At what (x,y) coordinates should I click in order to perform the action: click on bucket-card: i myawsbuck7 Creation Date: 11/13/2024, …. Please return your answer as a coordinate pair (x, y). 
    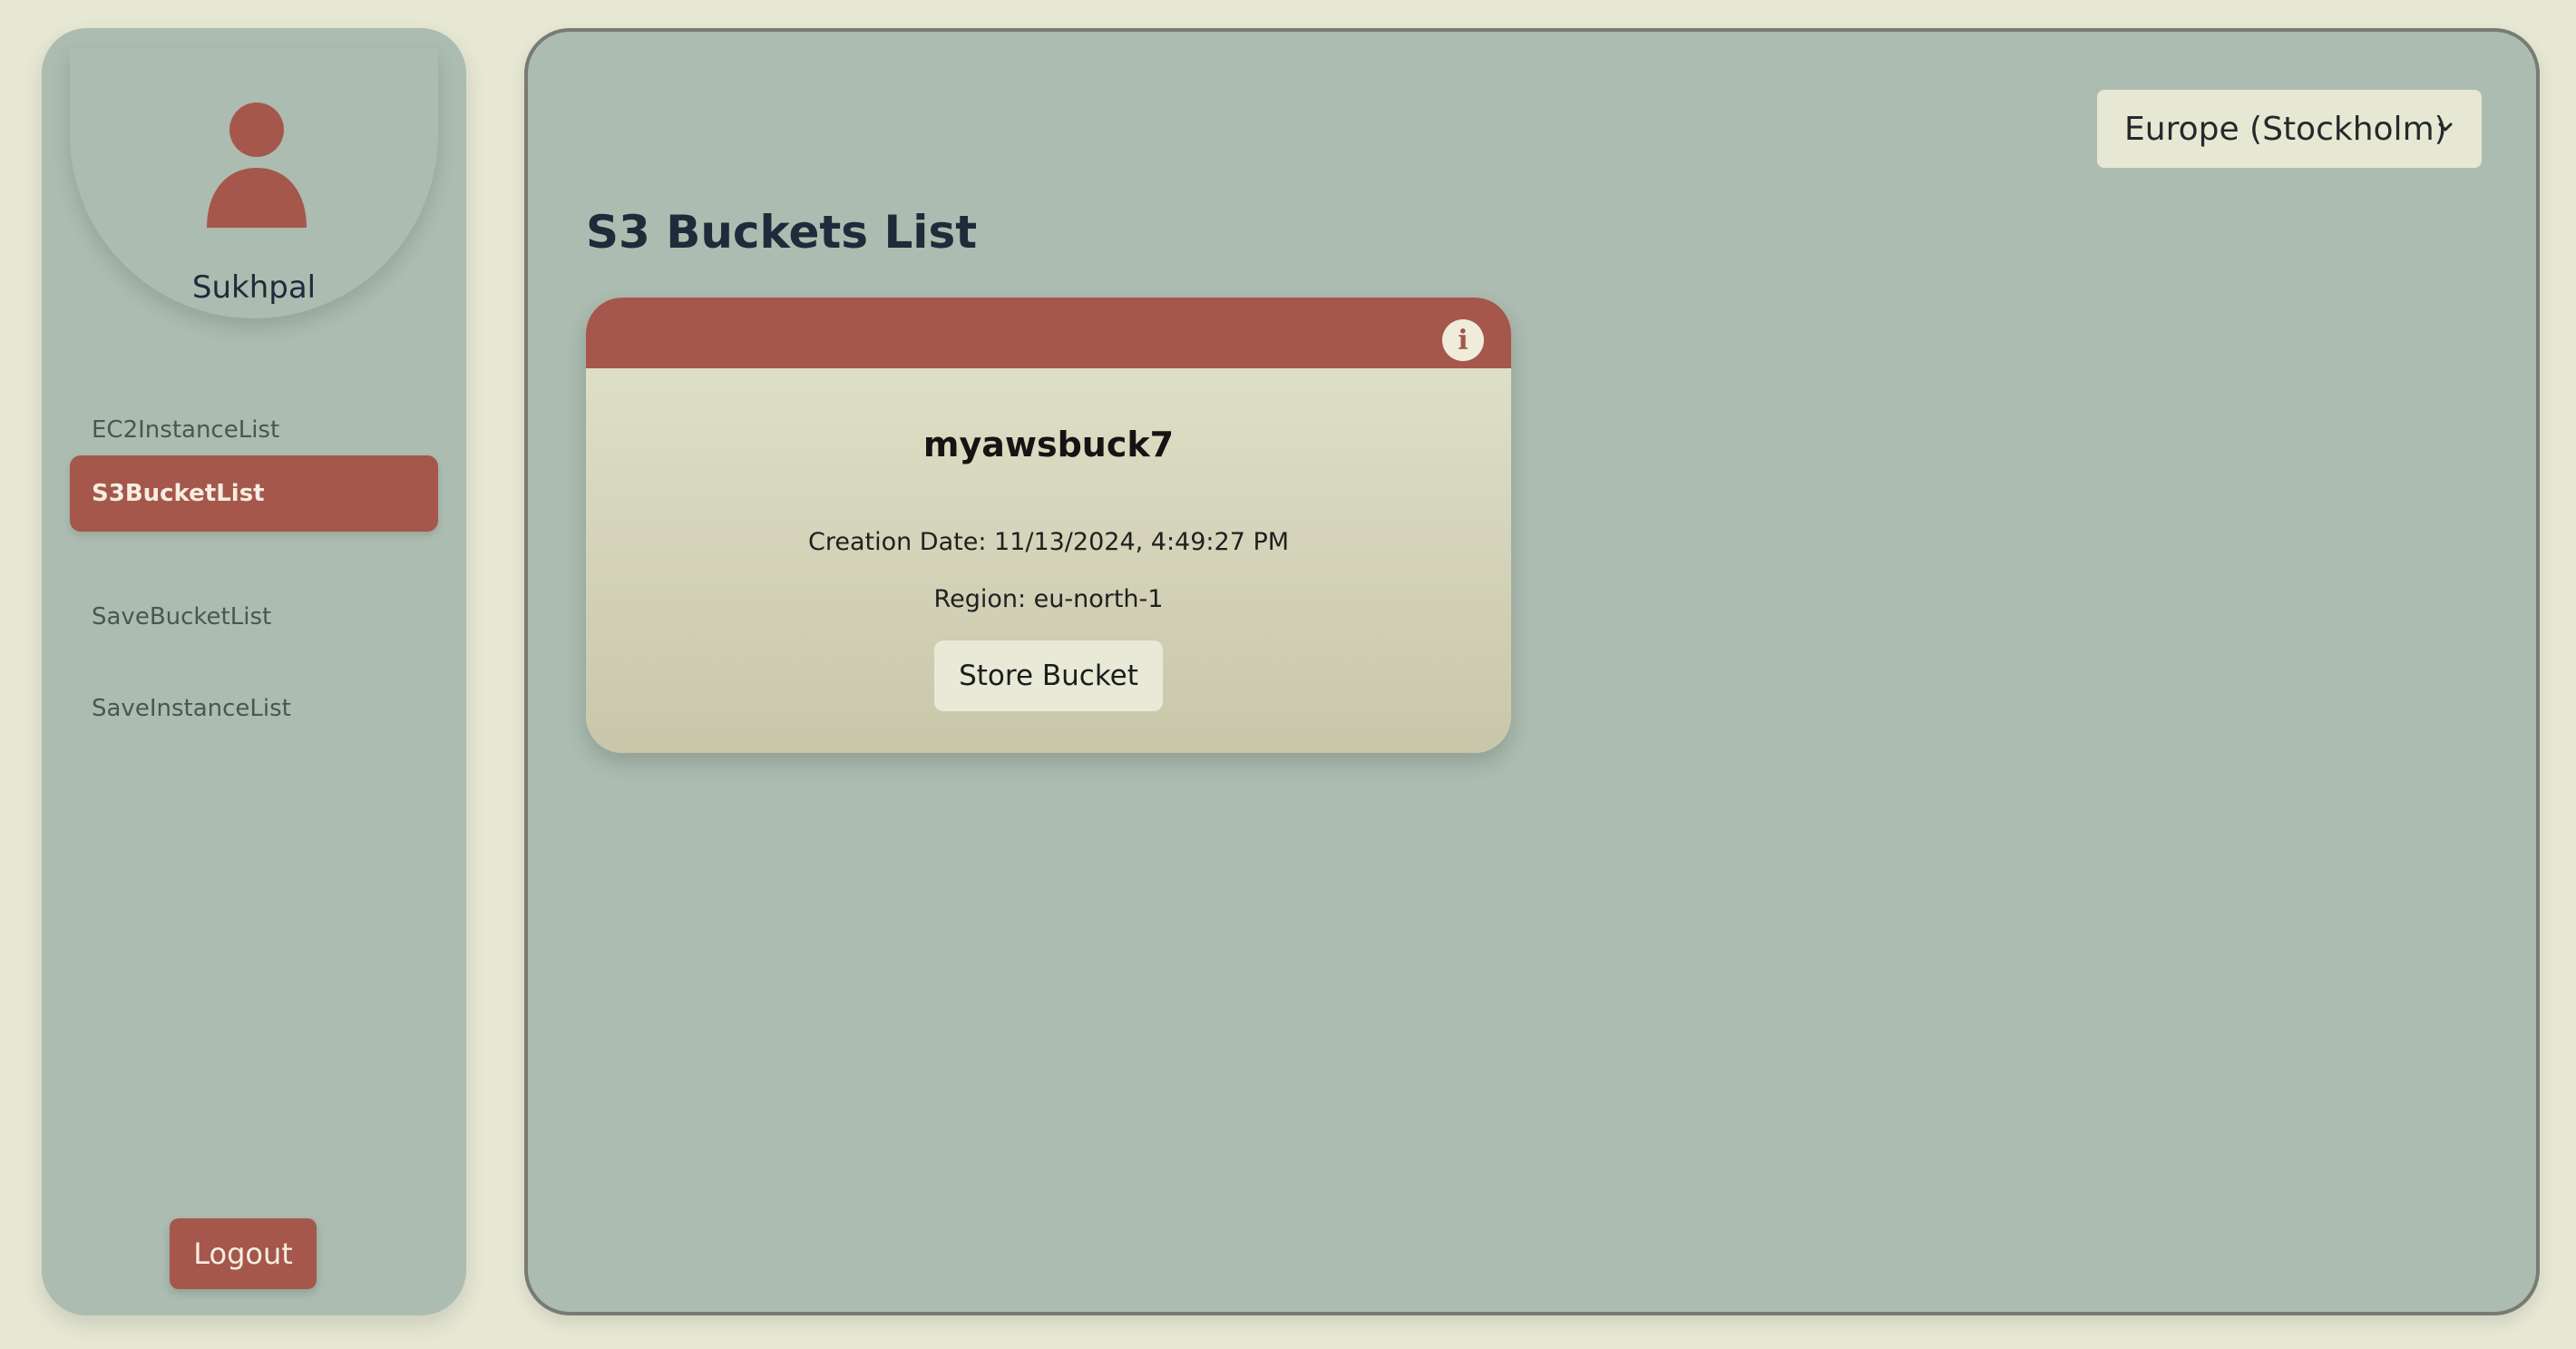
    Looking at the image, I should click on (1048, 525).